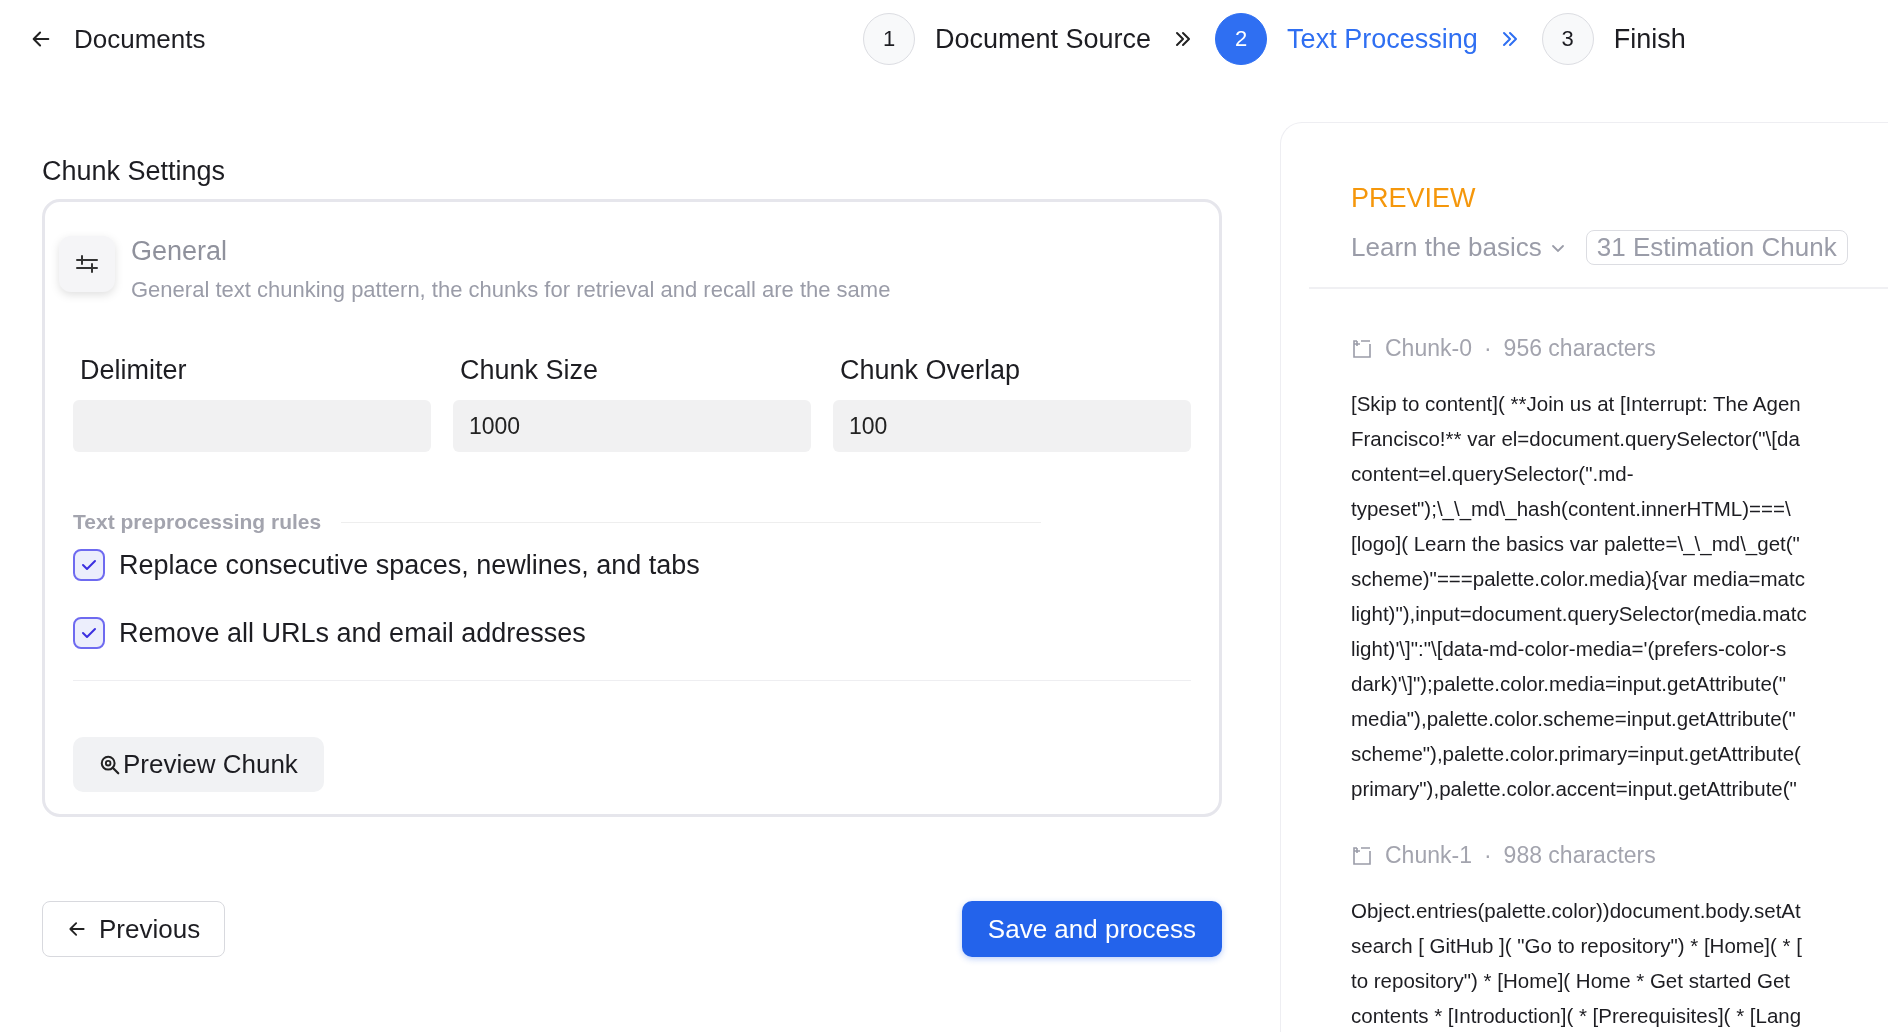  What do you see at coordinates (1091, 929) in the screenshot?
I see `save-button: Save and process` at bounding box center [1091, 929].